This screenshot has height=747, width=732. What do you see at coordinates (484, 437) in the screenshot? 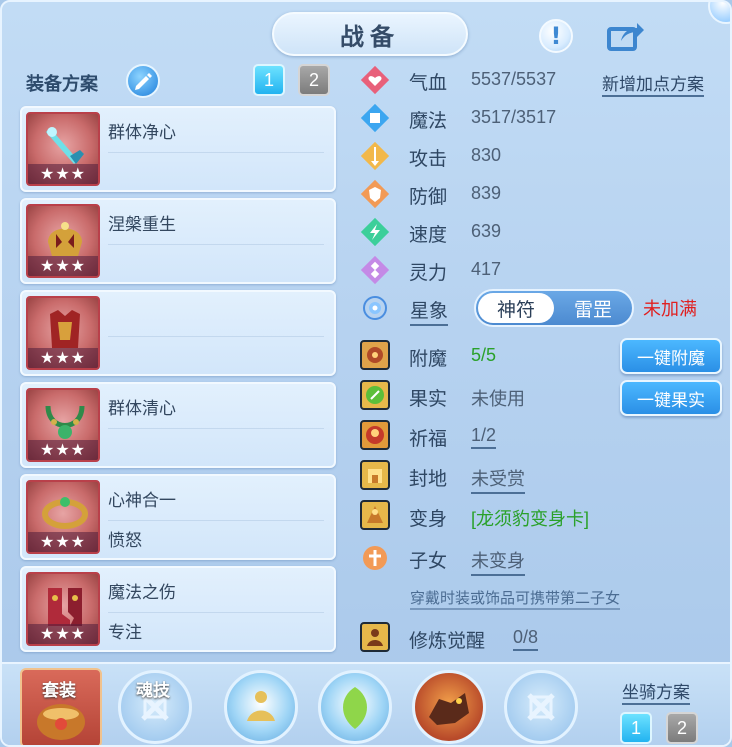
I see `bless-value: 1/2` at bounding box center [484, 437].